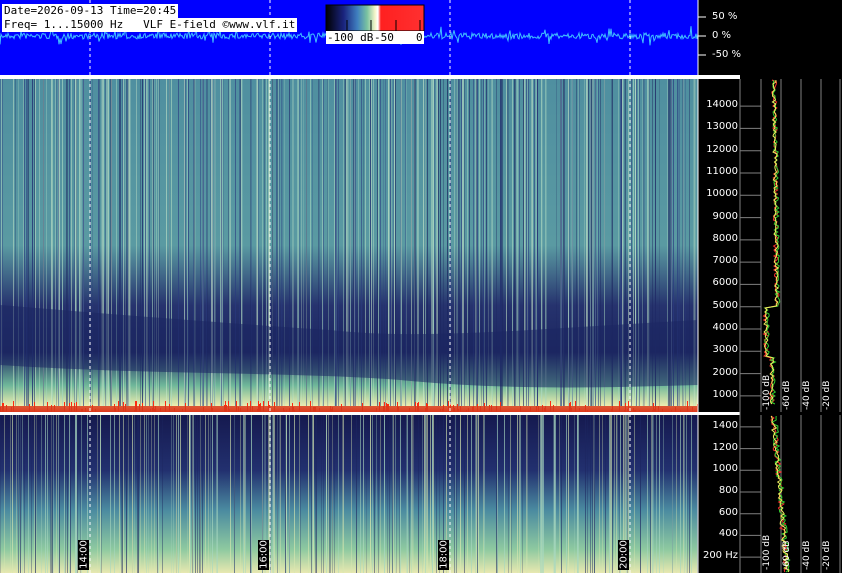  Describe the element at coordinates (90, 11) in the screenshot. I see `header-date-time: Date=2026-09-13 Time=20:45` at that location.